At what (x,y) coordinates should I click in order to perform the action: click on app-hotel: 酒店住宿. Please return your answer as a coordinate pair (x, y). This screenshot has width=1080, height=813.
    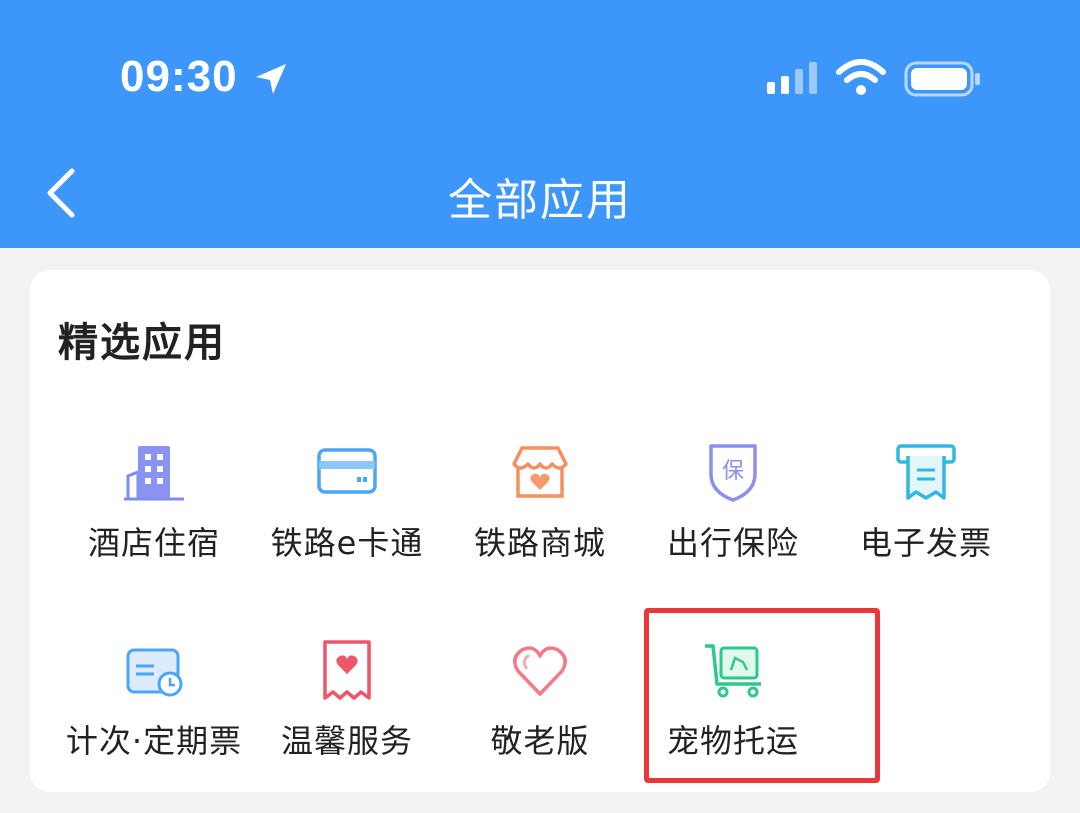
    Looking at the image, I should click on (154, 512).